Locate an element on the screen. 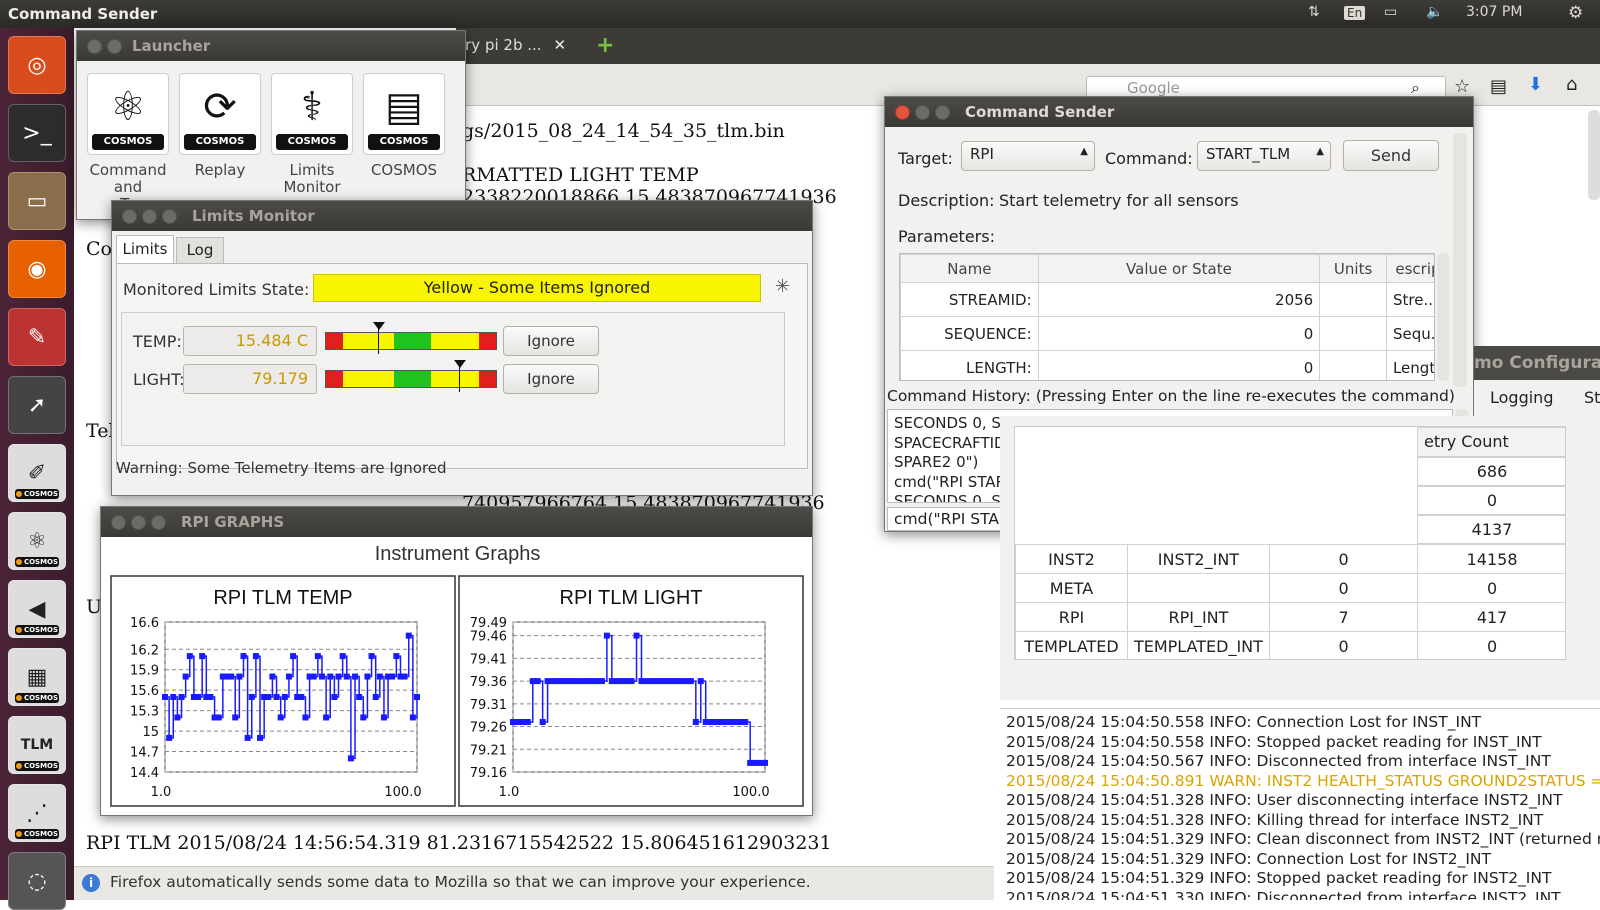 This screenshot has height=910, width=1600. window-titlebar: RPI GRAPHS is located at coordinates (456, 522).